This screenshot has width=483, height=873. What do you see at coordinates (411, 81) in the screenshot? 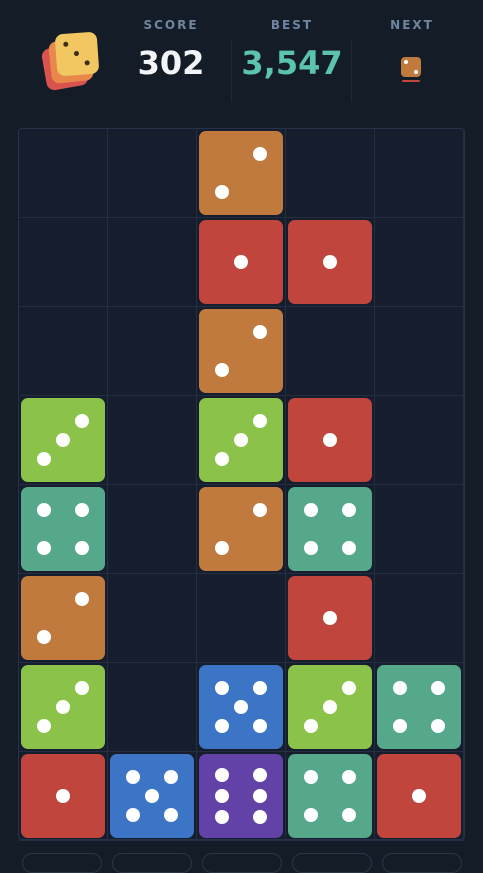
I see `next-indicator` at bounding box center [411, 81].